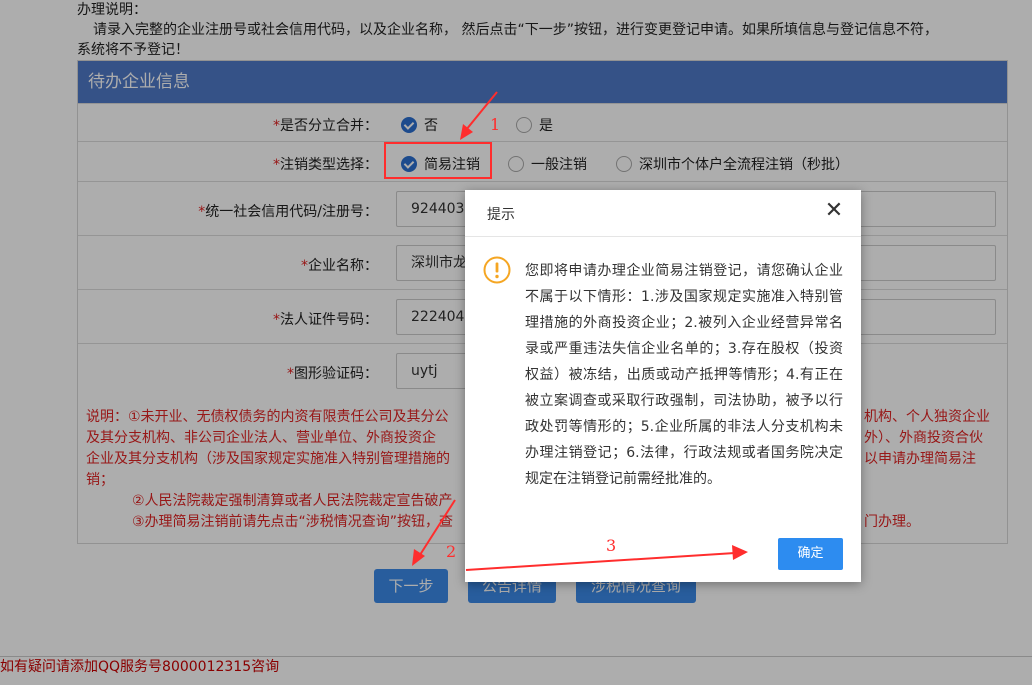 The image size is (1032, 686). I want to click on arrow-head-1-icon, so click(466, 132).